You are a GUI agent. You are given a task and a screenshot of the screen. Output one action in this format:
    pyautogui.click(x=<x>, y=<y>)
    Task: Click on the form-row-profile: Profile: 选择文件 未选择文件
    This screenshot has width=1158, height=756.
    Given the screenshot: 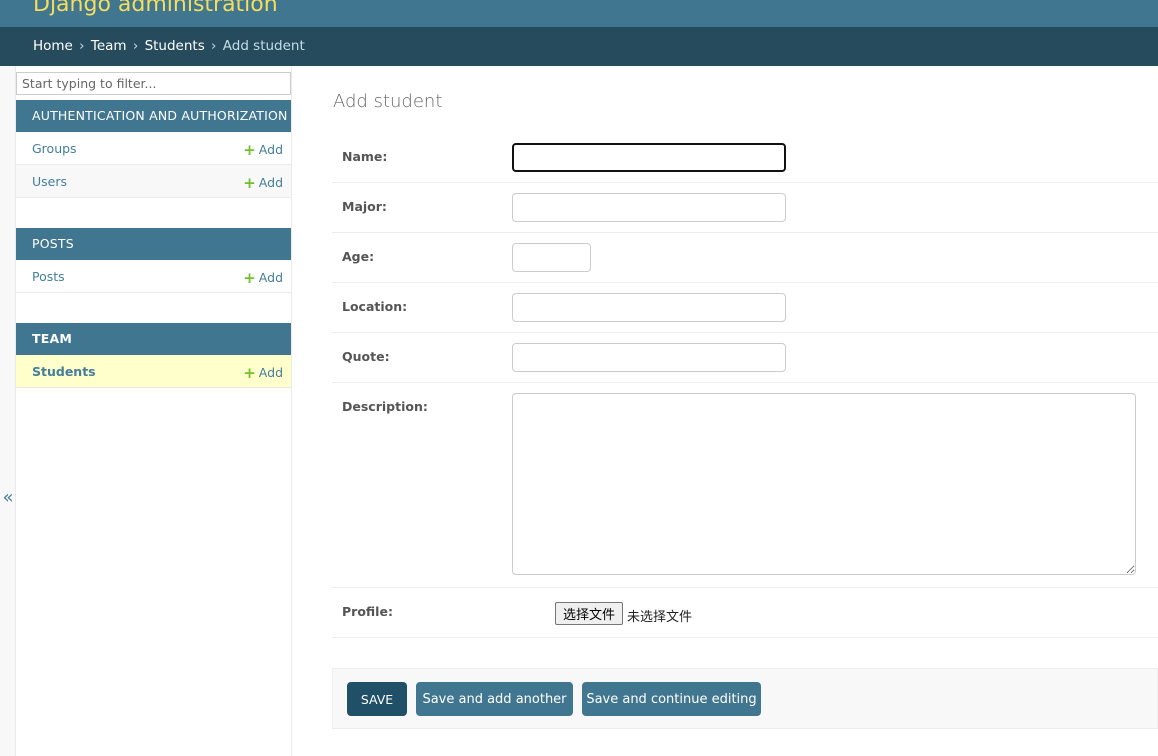 What is the action you would take?
    pyautogui.click(x=745, y=613)
    